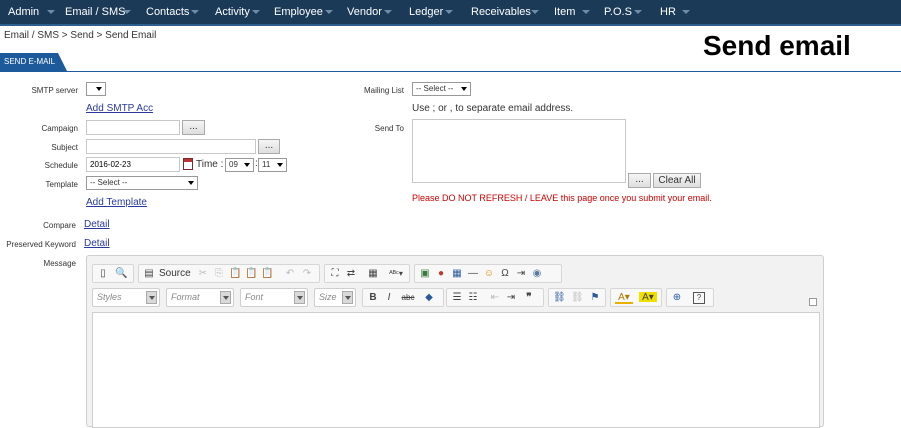 This screenshot has height=428, width=901. What do you see at coordinates (188, 164) in the screenshot?
I see `calendar-icon` at bounding box center [188, 164].